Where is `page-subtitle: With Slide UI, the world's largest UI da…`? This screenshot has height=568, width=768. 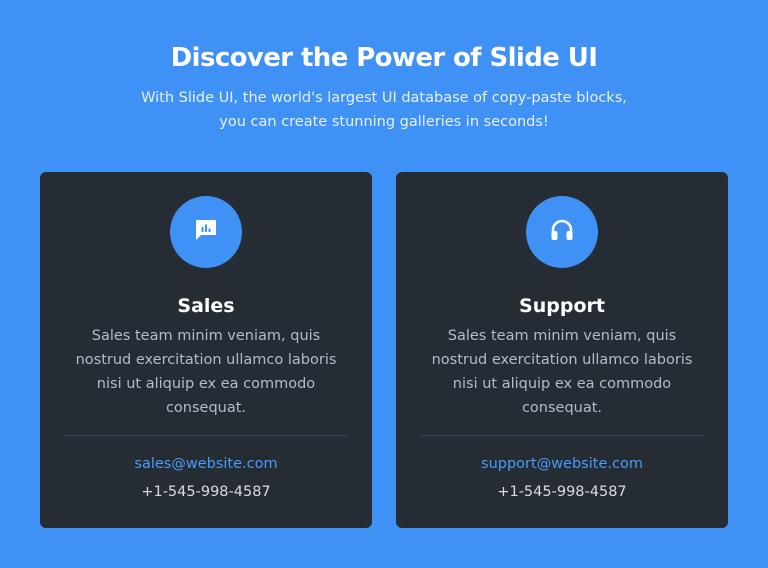
page-subtitle: With Slide UI, the world's largest UI da… is located at coordinates (384, 110).